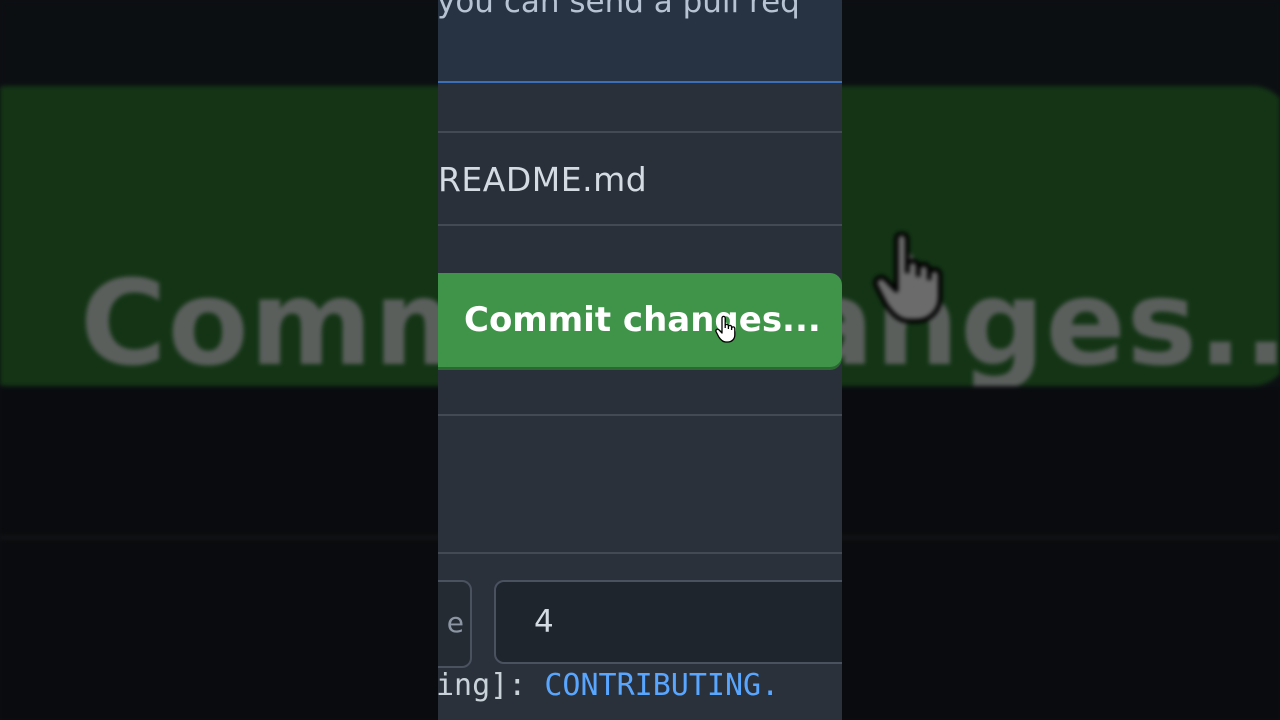 The width and height of the screenshot is (1280, 720). Describe the element at coordinates (491, 685) in the screenshot. I see `code-text: ing]:` at that location.